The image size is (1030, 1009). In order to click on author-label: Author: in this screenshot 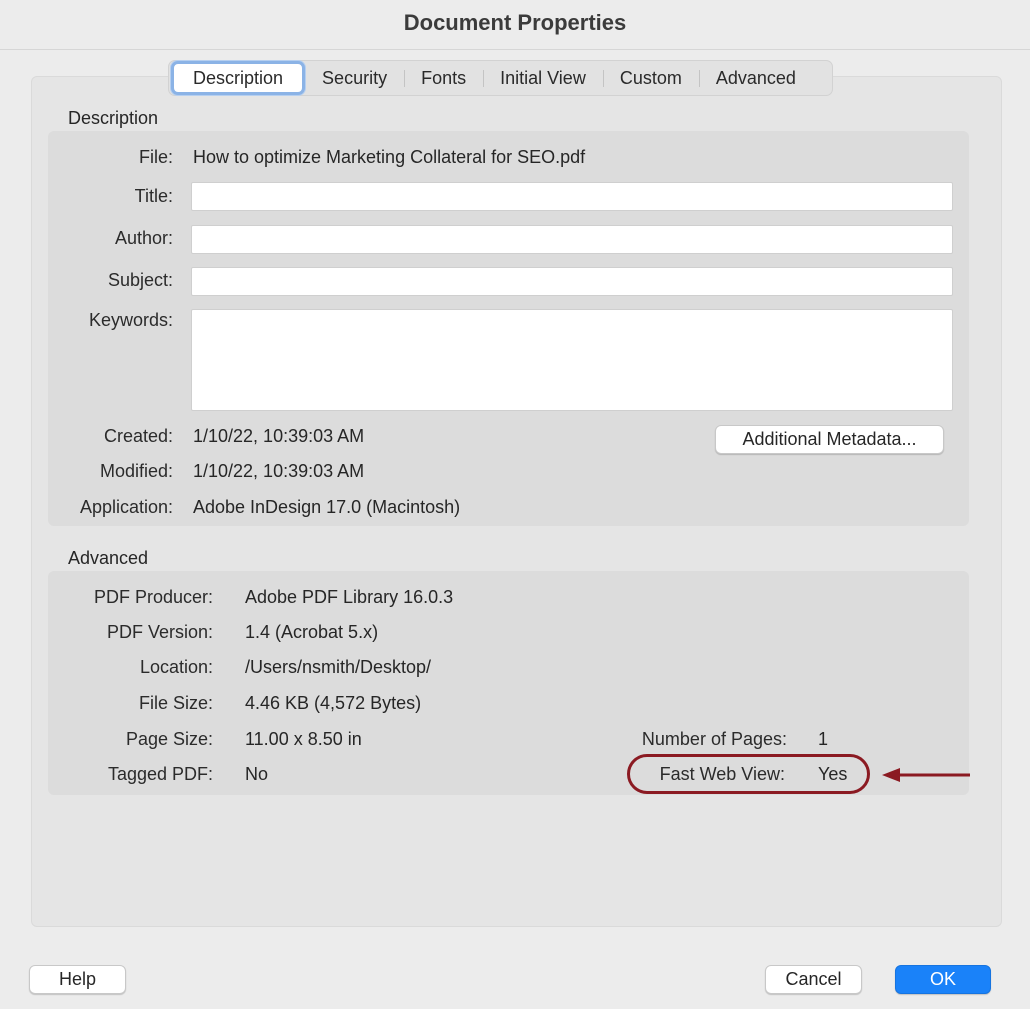, I will do `click(143, 238)`.